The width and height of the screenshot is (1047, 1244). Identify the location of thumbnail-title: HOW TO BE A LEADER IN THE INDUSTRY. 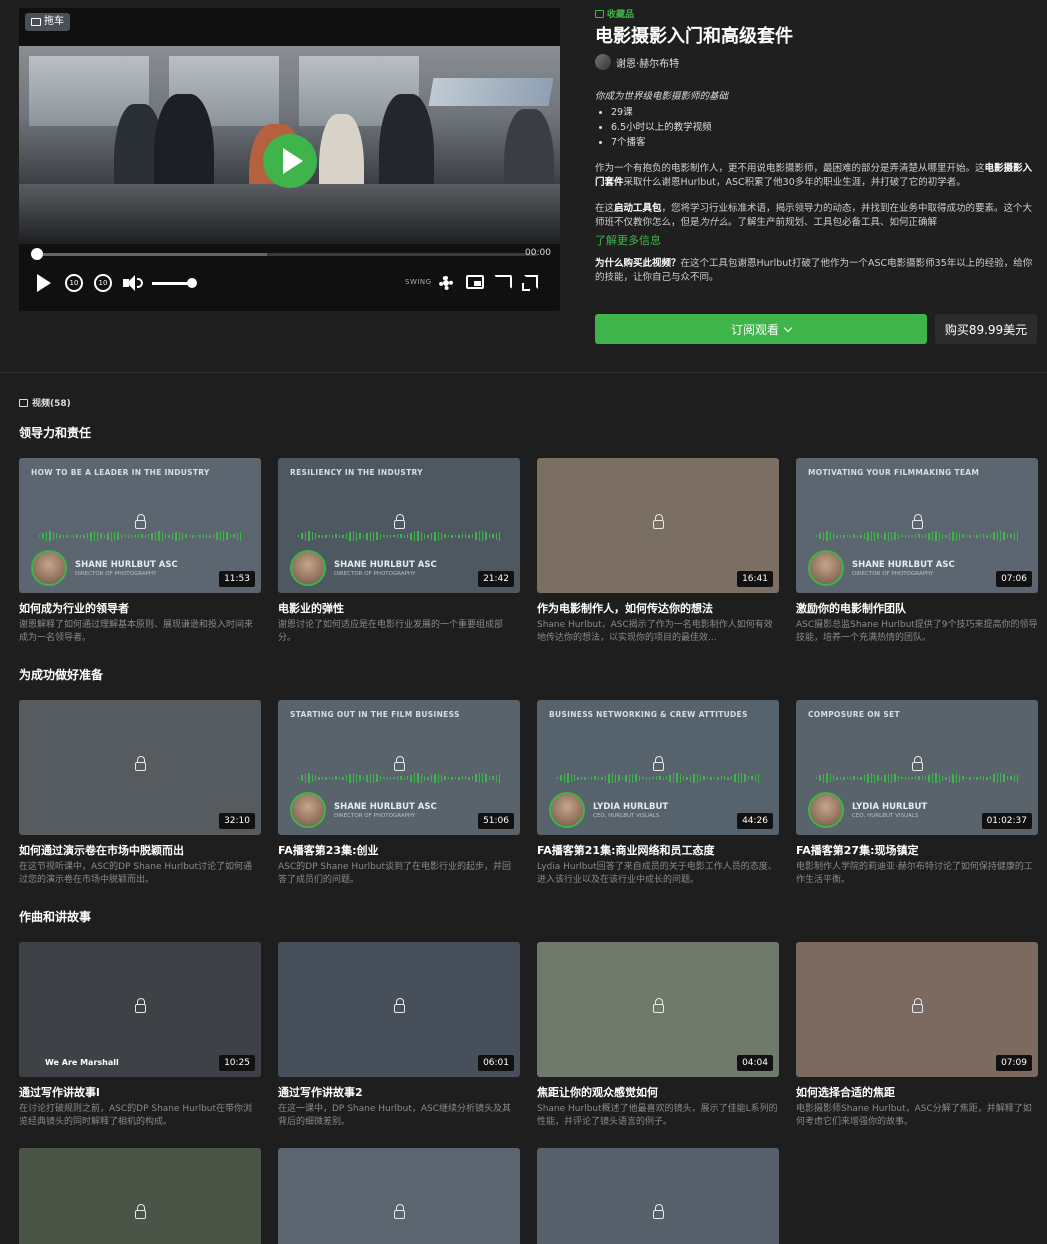
(120, 472).